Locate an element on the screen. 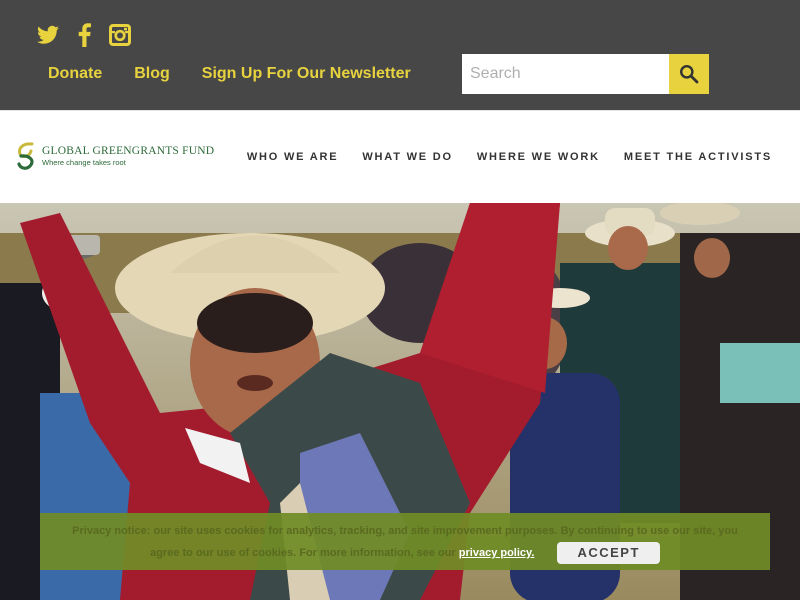 The height and width of the screenshot is (600, 800). donate-link: Donate is located at coordinates (75, 74).